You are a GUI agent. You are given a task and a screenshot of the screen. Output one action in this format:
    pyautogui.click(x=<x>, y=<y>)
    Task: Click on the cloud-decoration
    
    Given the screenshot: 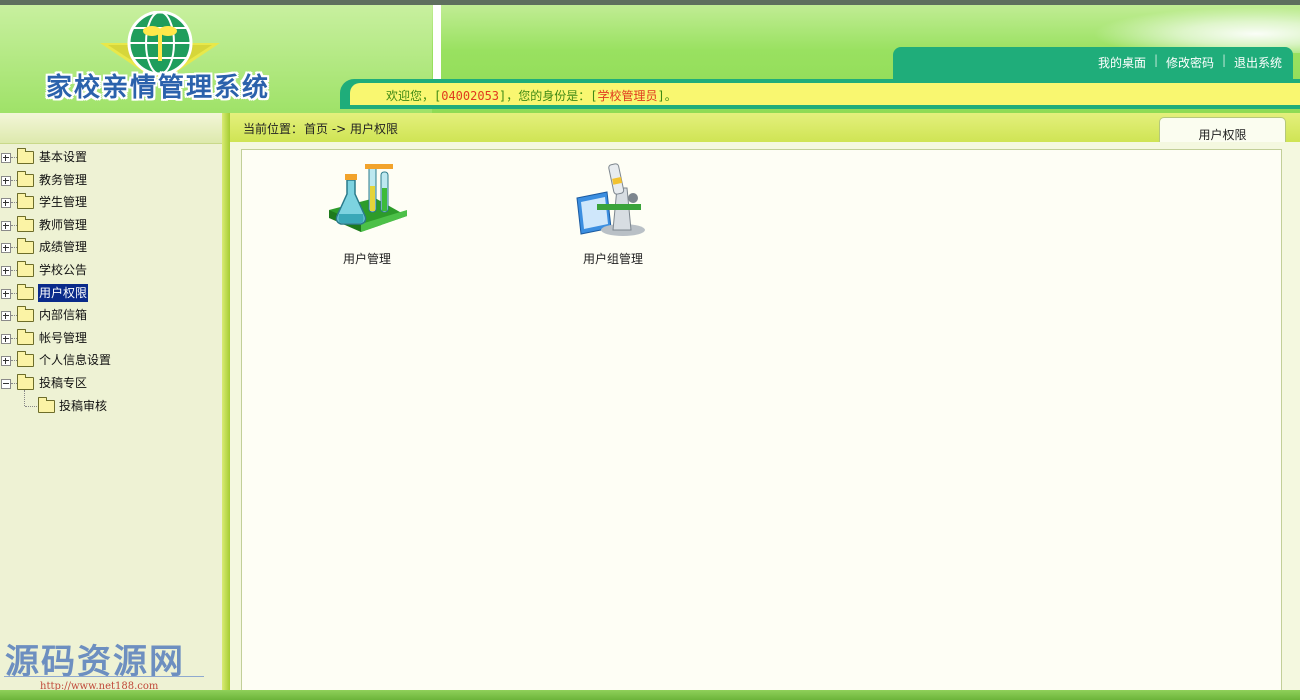 What is the action you would take?
    pyautogui.click(x=1190, y=29)
    